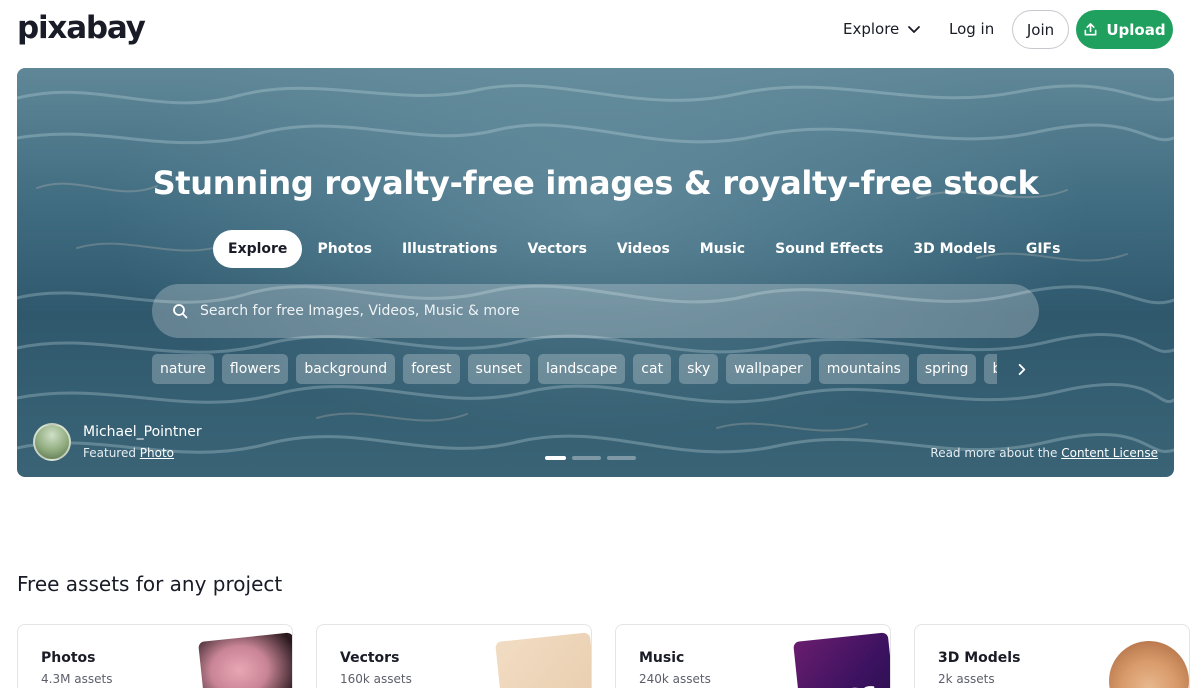 This screenshot has width=1200, height=688. I want to click on card-title: Music, so click(662, 658).